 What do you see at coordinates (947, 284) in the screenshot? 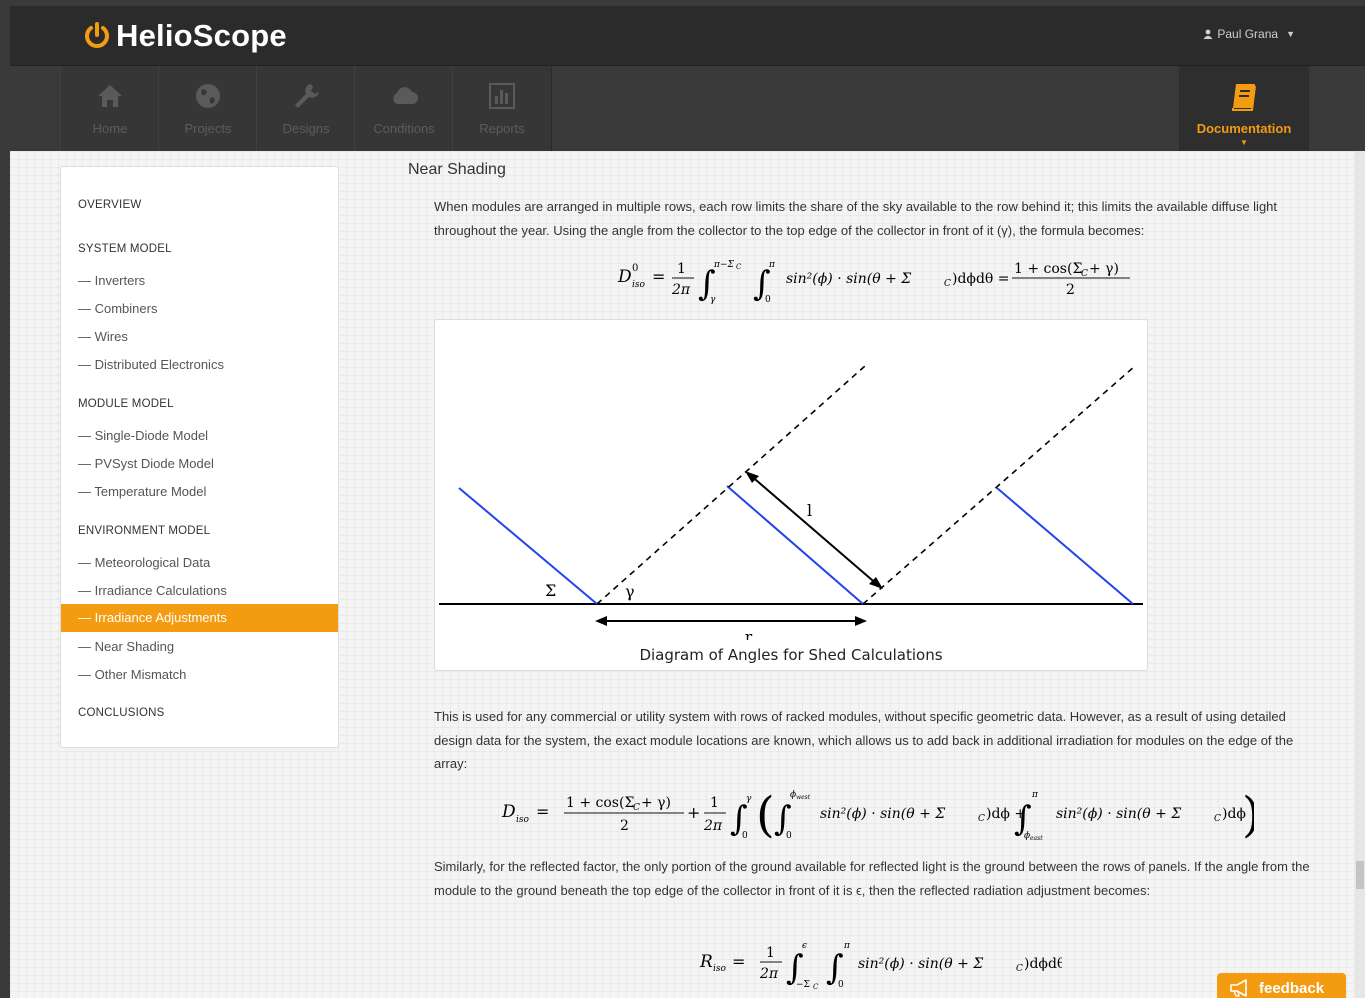
I see `f1-integrand-sub: C` at bounding box center [947, 284].